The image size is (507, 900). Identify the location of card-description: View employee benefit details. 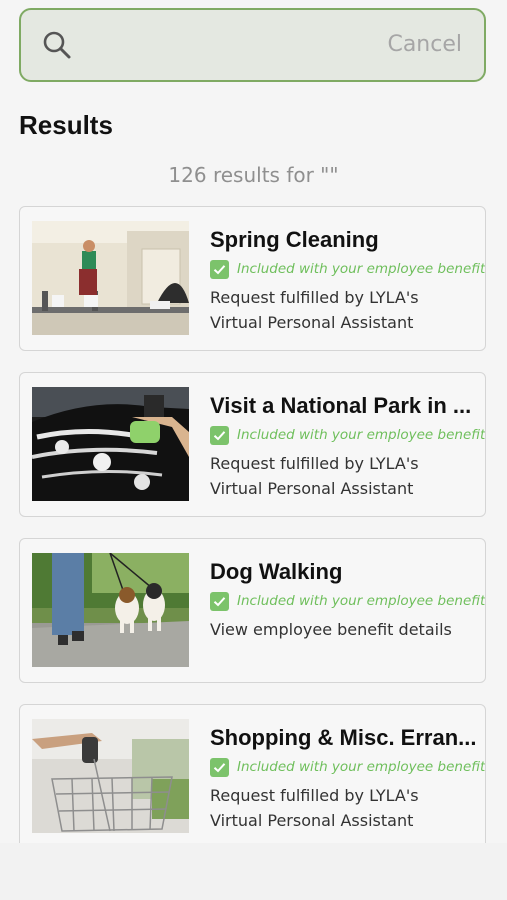
(340, 629).